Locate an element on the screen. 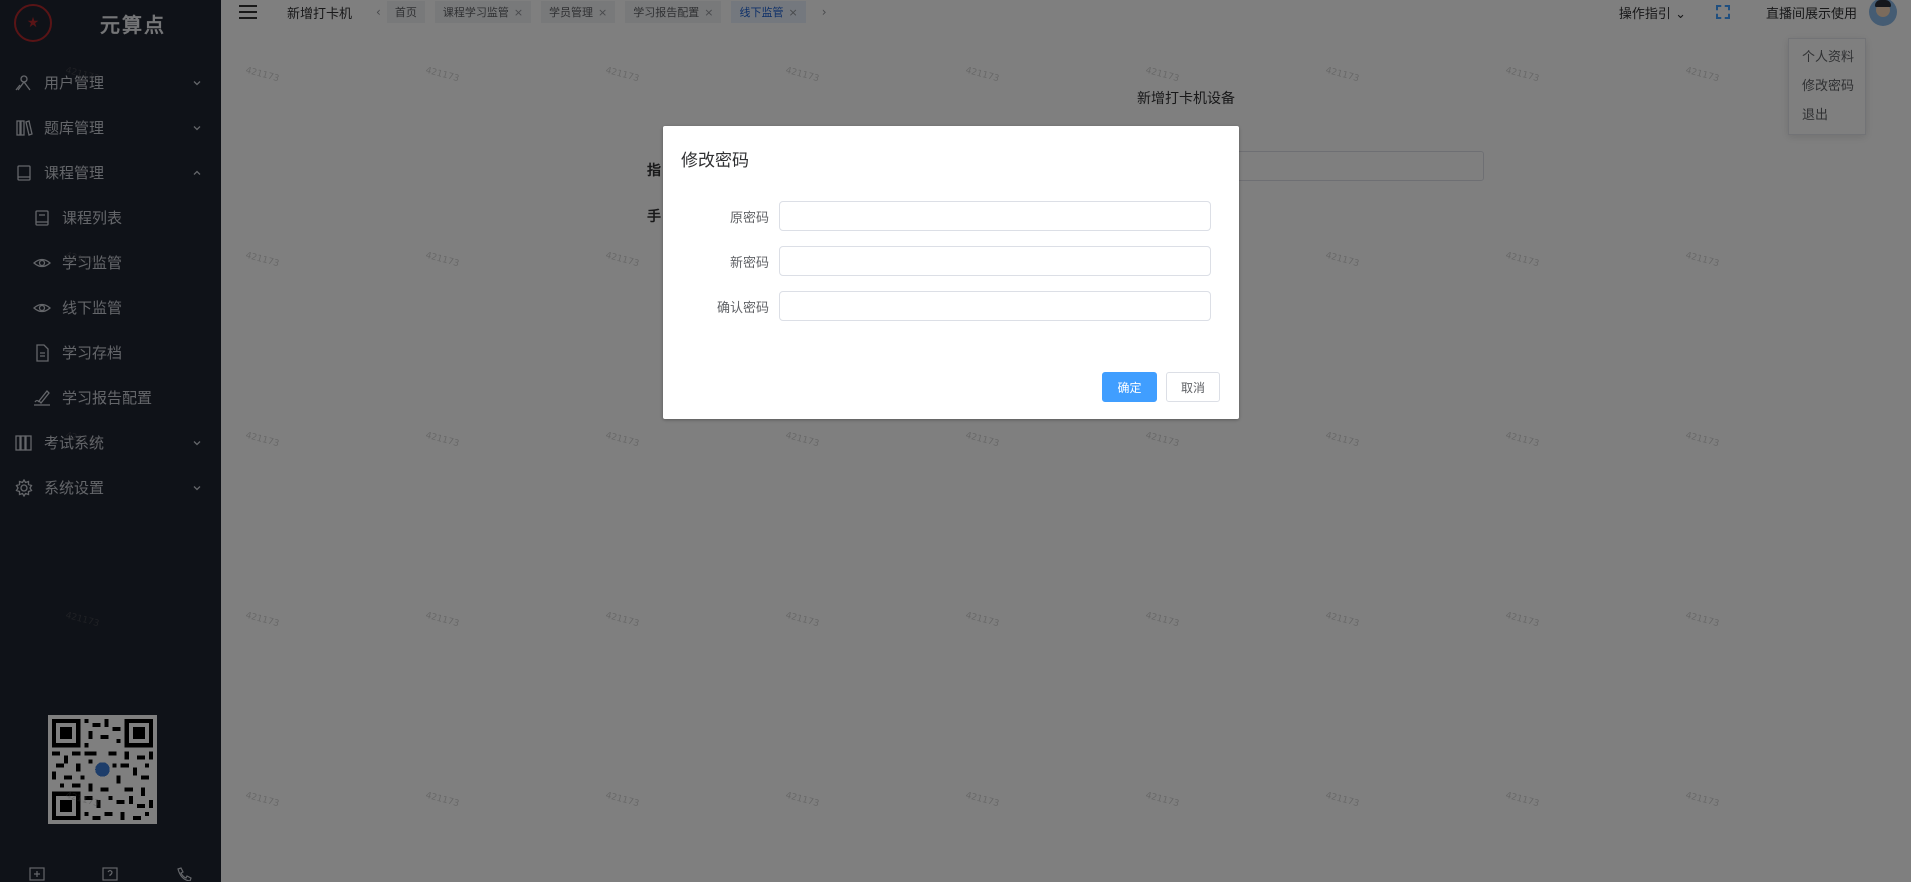 This screenshot has height=882, width=1911. confirm-button: 确定 is located at coordinates (1129, 387).